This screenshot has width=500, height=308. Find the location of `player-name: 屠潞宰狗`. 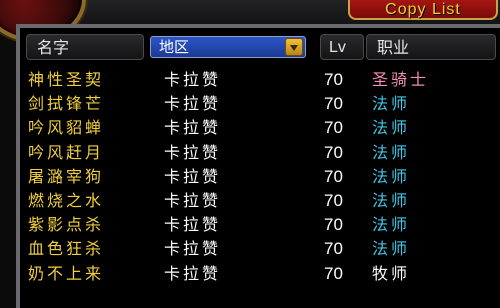

player-name: 屠潞宰狗 is located at coordinates (66, 176).